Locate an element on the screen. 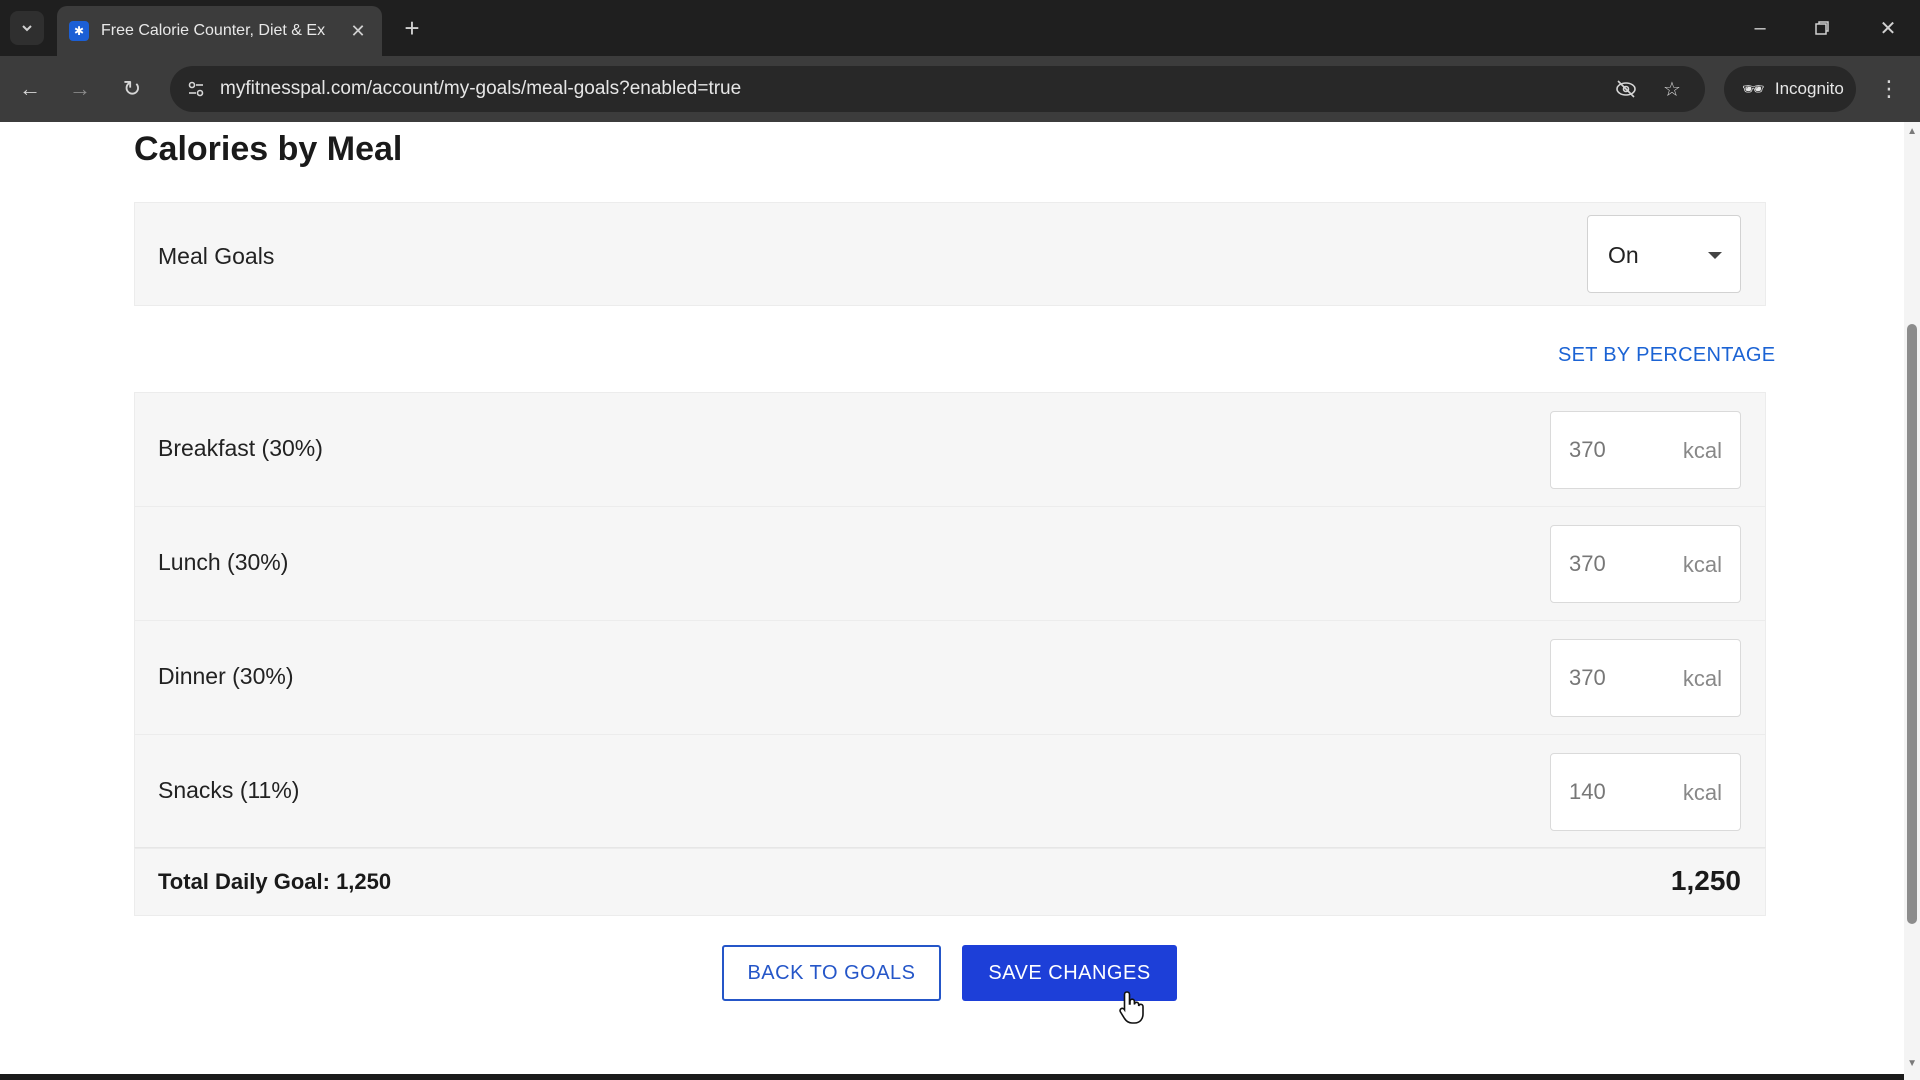  scroll-down-arrow-icon: ▼ is located at coordinates (1912, 1063).